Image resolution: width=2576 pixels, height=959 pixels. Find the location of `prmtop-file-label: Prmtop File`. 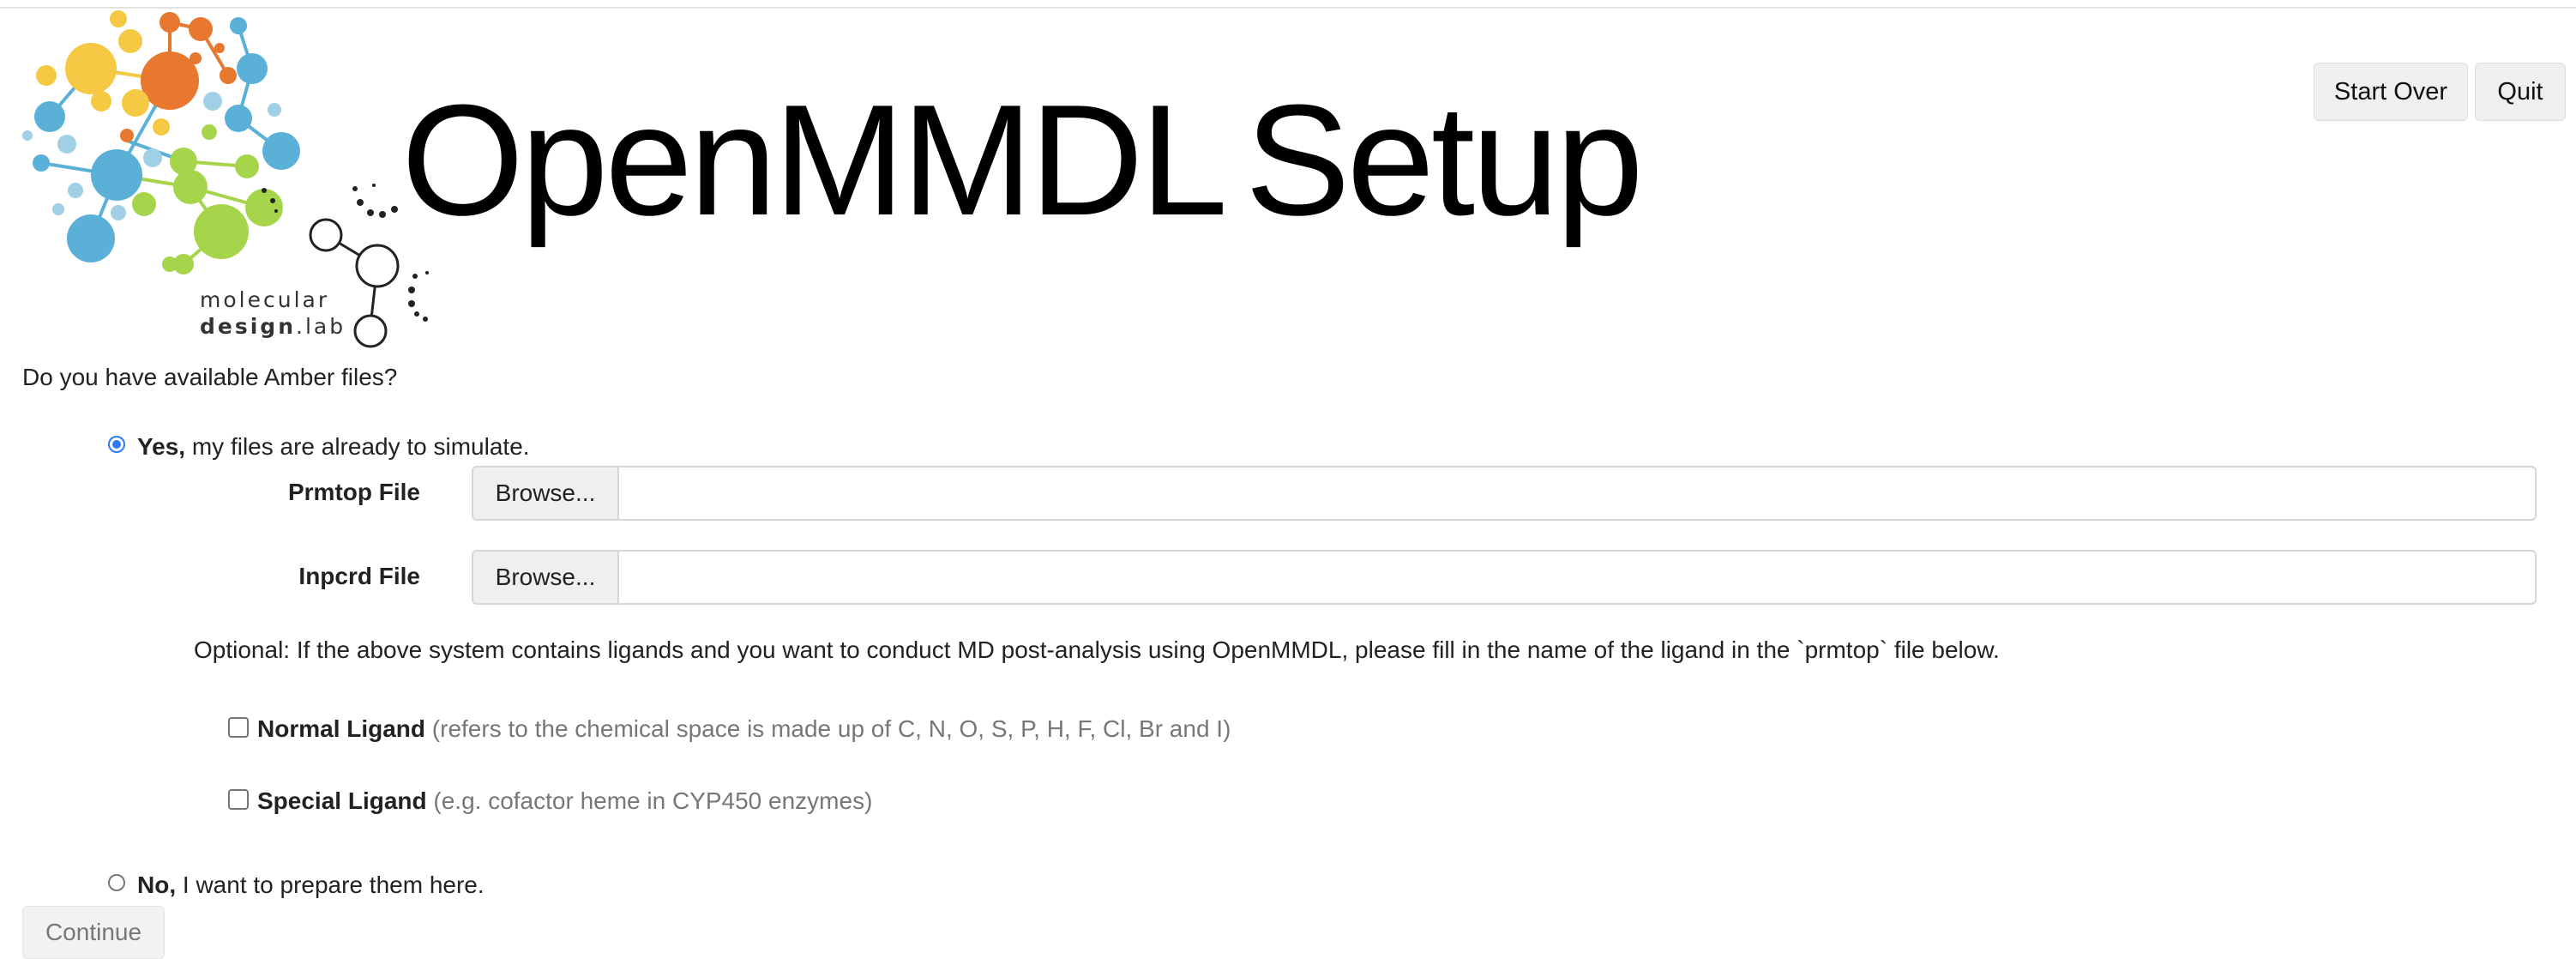

prmtop-file-label: Prmtop File is located at coordinates (353, 492).